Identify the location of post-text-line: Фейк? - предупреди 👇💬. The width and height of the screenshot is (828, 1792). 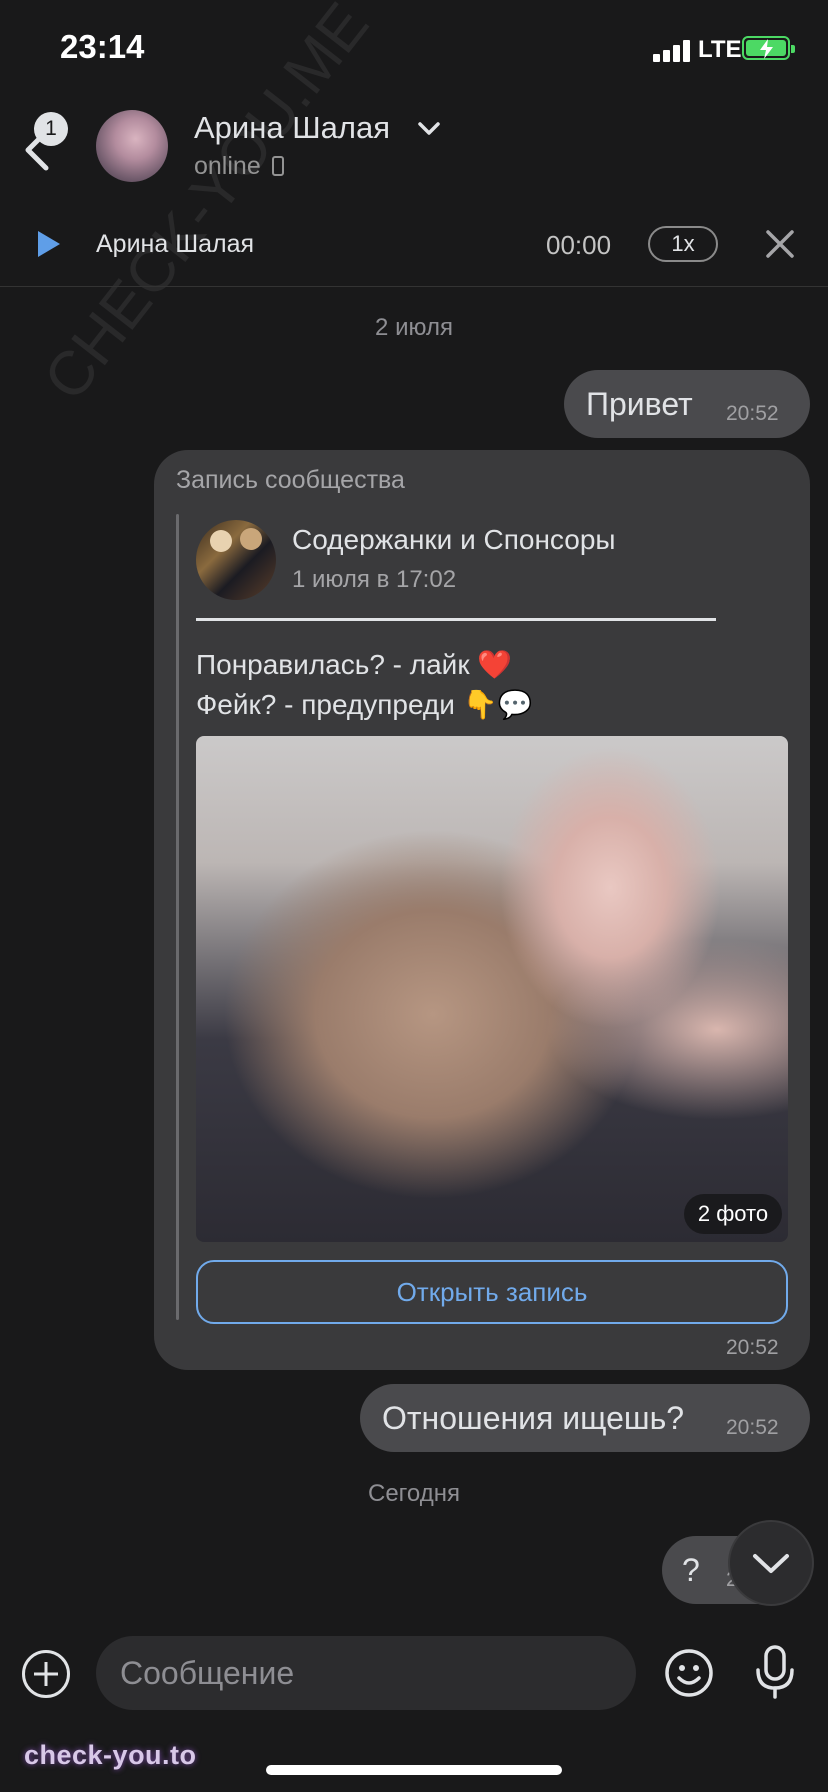
(364, 704).